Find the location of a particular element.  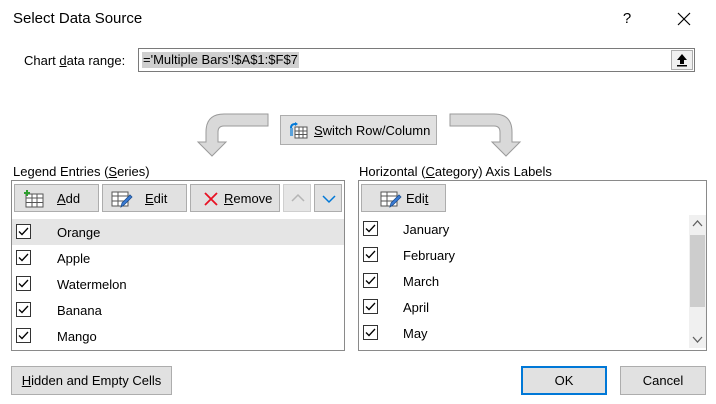

collapse-dialog-button is located at coordinates (682, 60).